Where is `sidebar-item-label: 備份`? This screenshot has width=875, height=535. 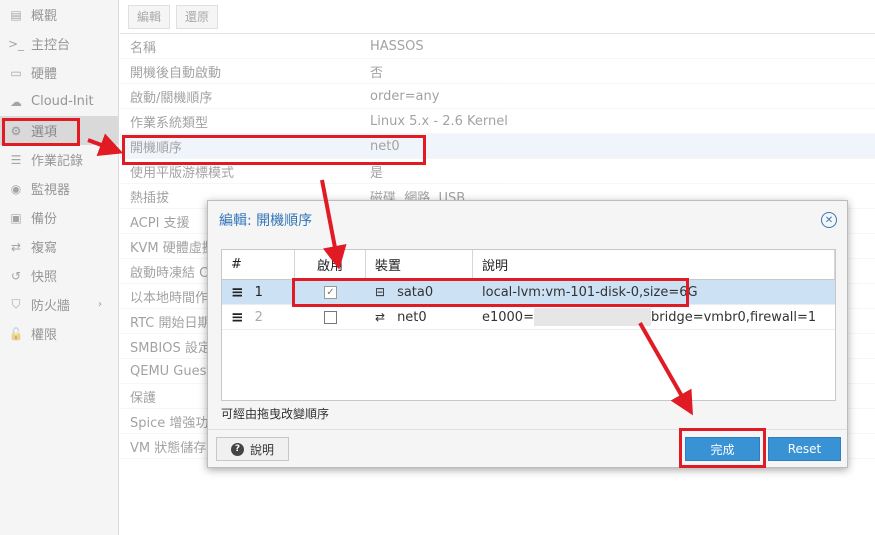 sidebar-item-label: 備份 is located at coordinates (44, 219).